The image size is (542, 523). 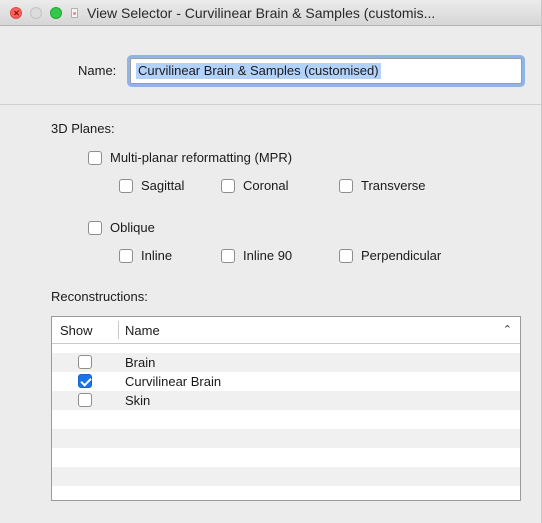 What do you see at coordinates (258, 71) in the screenshot?
I see `name-input-value: Curvilinear Brain & Samples (customised)` at bounding box center [258, 71].